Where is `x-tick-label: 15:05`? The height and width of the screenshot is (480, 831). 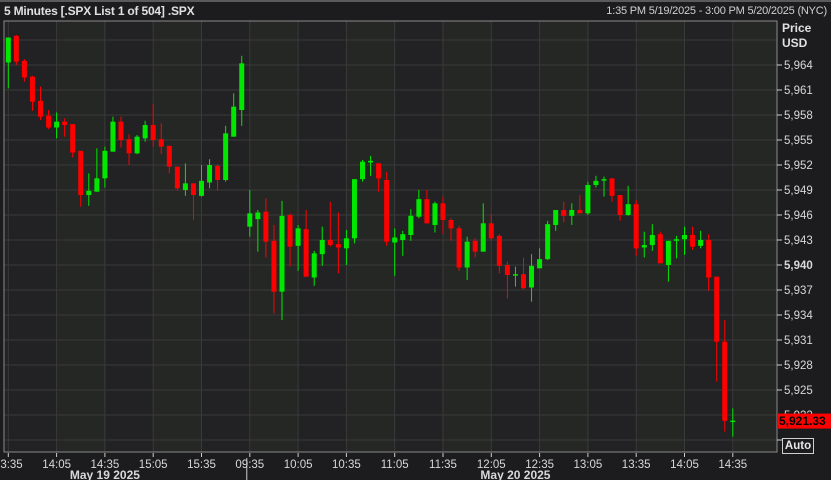 x-tick-label: 15:05 is located at coordinates (153, 465).